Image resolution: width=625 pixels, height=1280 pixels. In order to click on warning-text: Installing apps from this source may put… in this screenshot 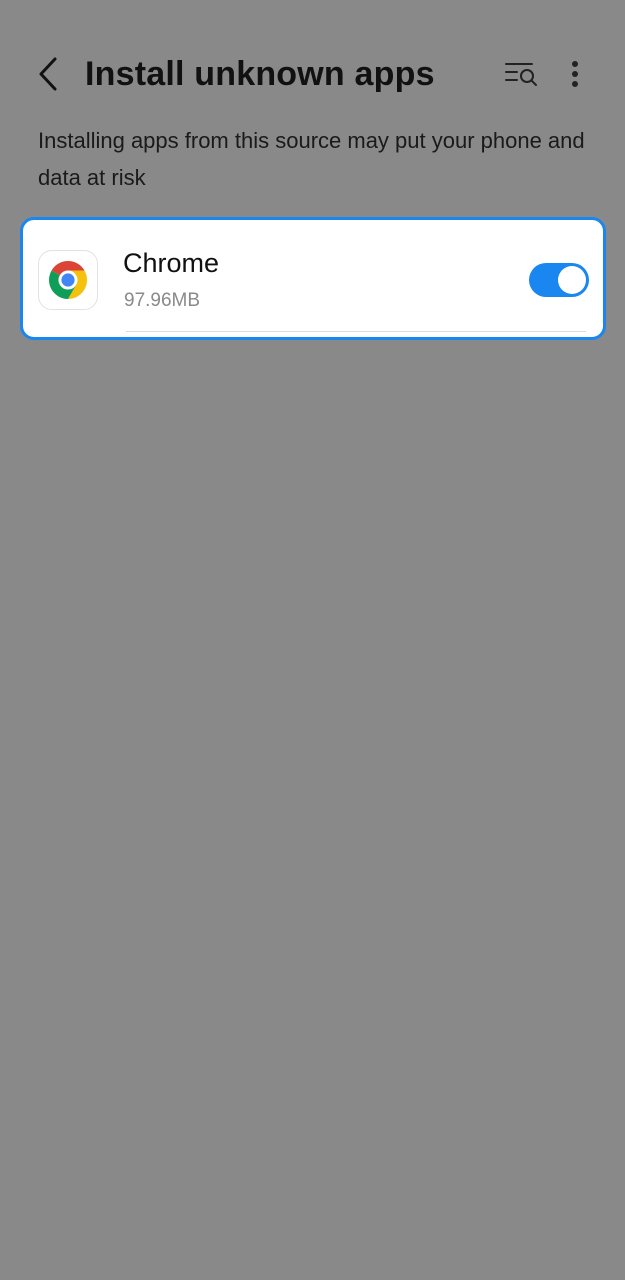, I will do `click(311, 159)`.